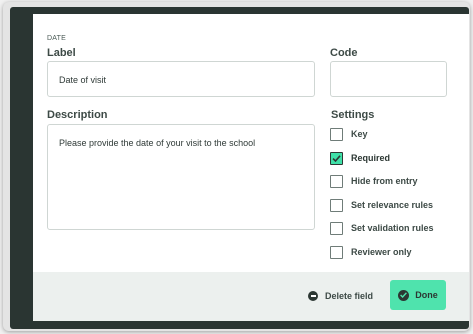  Describe the element at coordinates (349, 134) in the screenshot. I see `setting-key: Key` at that location.